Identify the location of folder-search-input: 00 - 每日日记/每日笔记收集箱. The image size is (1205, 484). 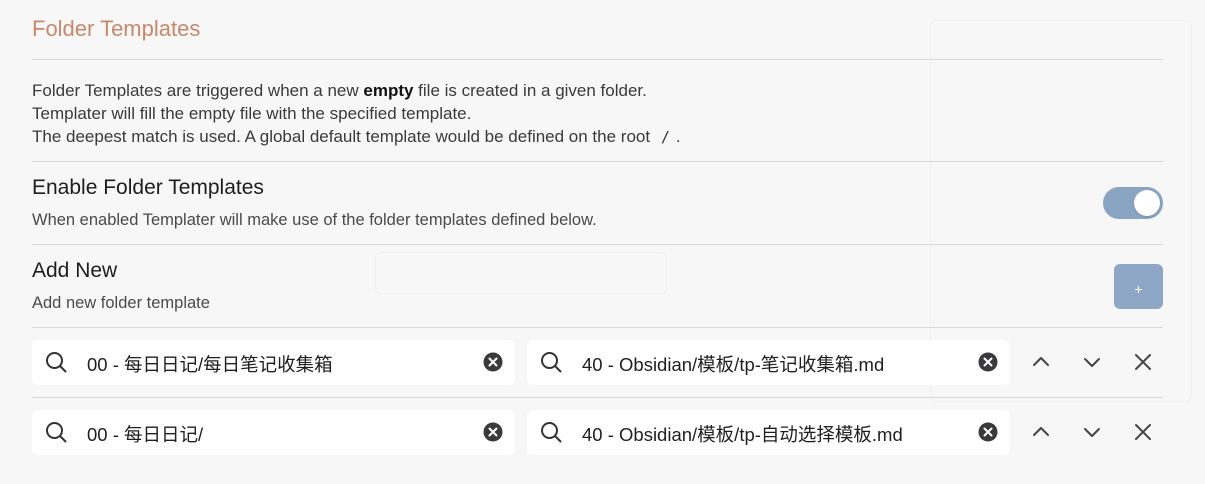
(273, 362).